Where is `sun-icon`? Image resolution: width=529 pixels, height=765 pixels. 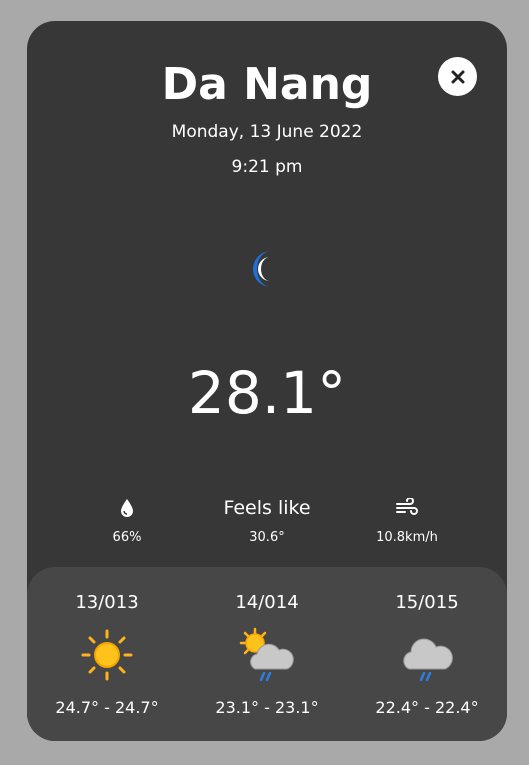
sun-icon is located at coordinates (107, 655).